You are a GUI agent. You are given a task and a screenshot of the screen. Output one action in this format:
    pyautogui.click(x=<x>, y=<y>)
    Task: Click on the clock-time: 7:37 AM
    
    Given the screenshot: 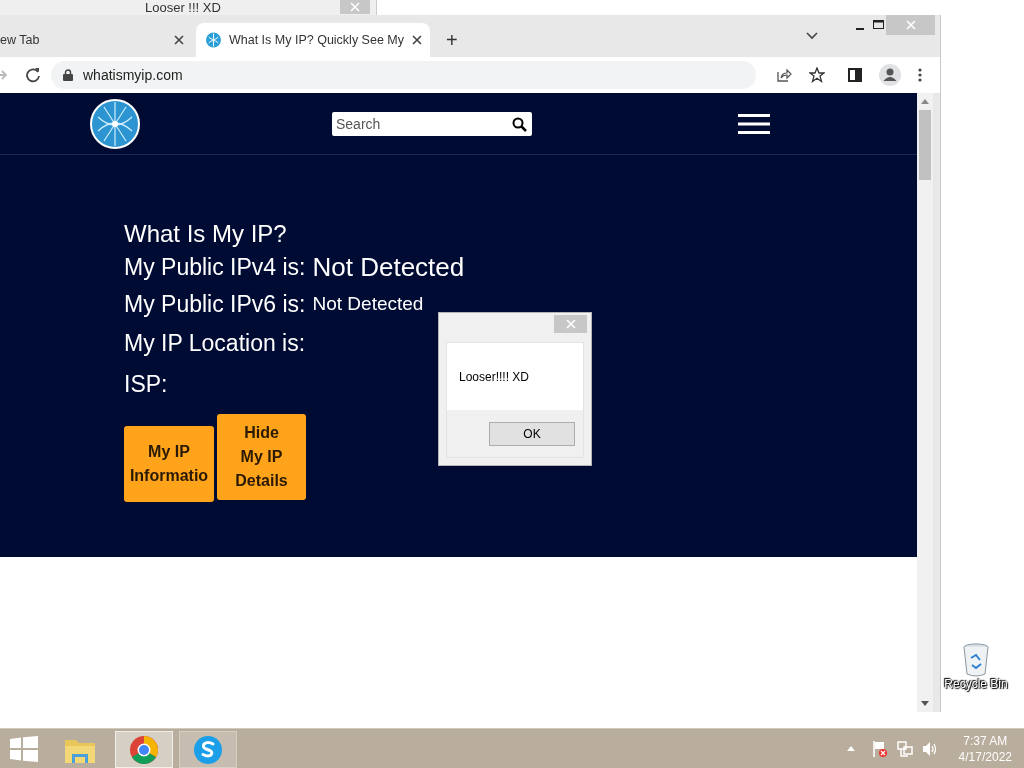 What is the action you would take?
    pyautogui.click(x=985, y=740)
    